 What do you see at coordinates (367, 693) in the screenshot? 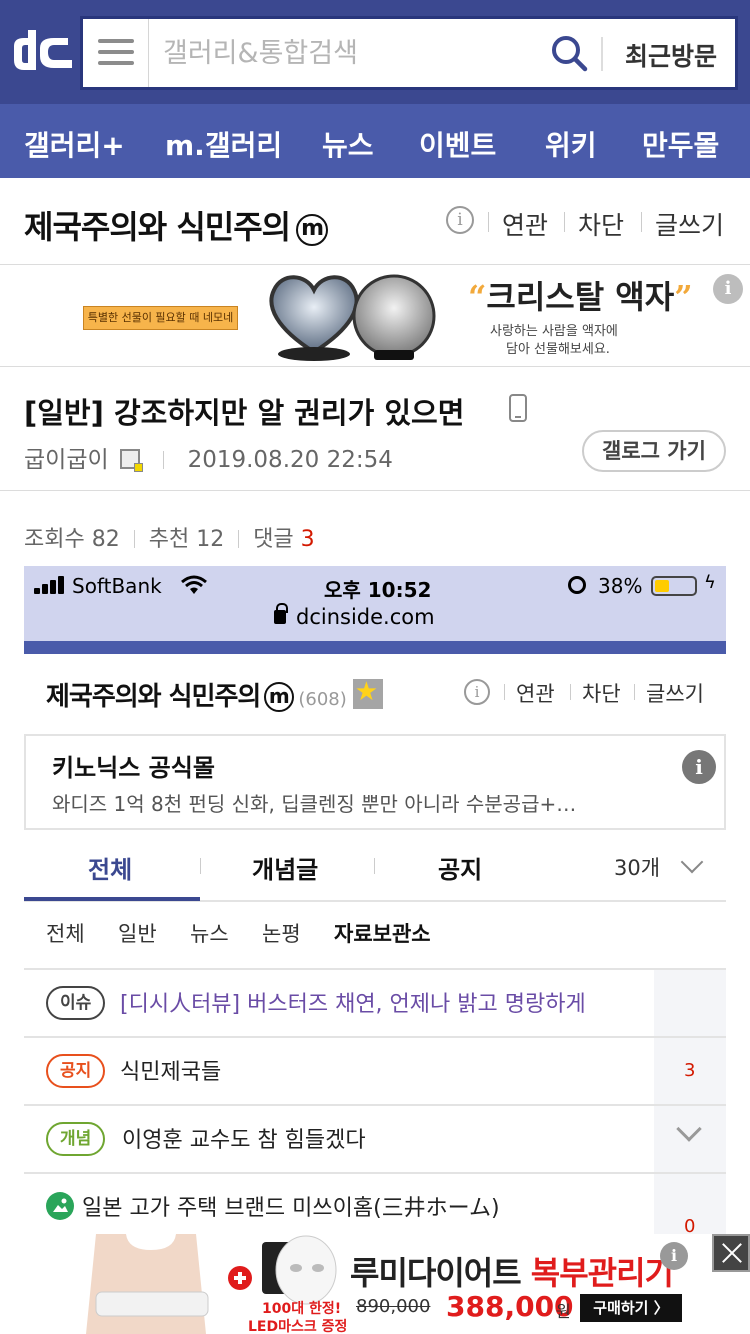
I see `favorite-star-icon` at bounding box center [367, 693].